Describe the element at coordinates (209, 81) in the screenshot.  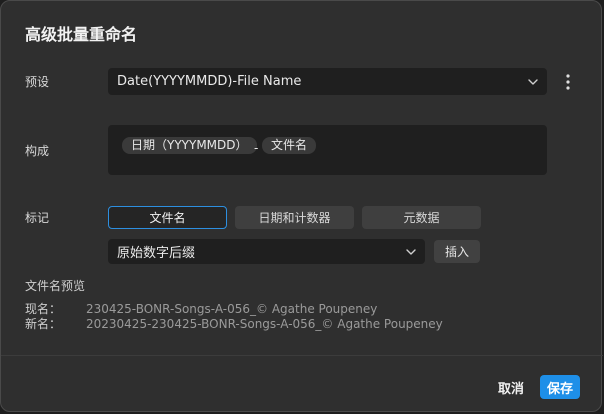
I see `preset-value: Date(YYYYMMDD)-File Name` at that location.